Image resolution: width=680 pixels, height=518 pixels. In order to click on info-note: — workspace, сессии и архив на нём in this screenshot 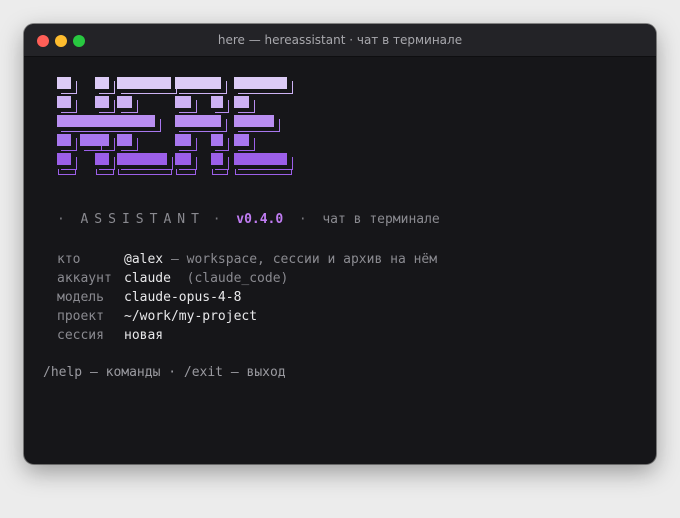, I will do `click(300, 259)`.